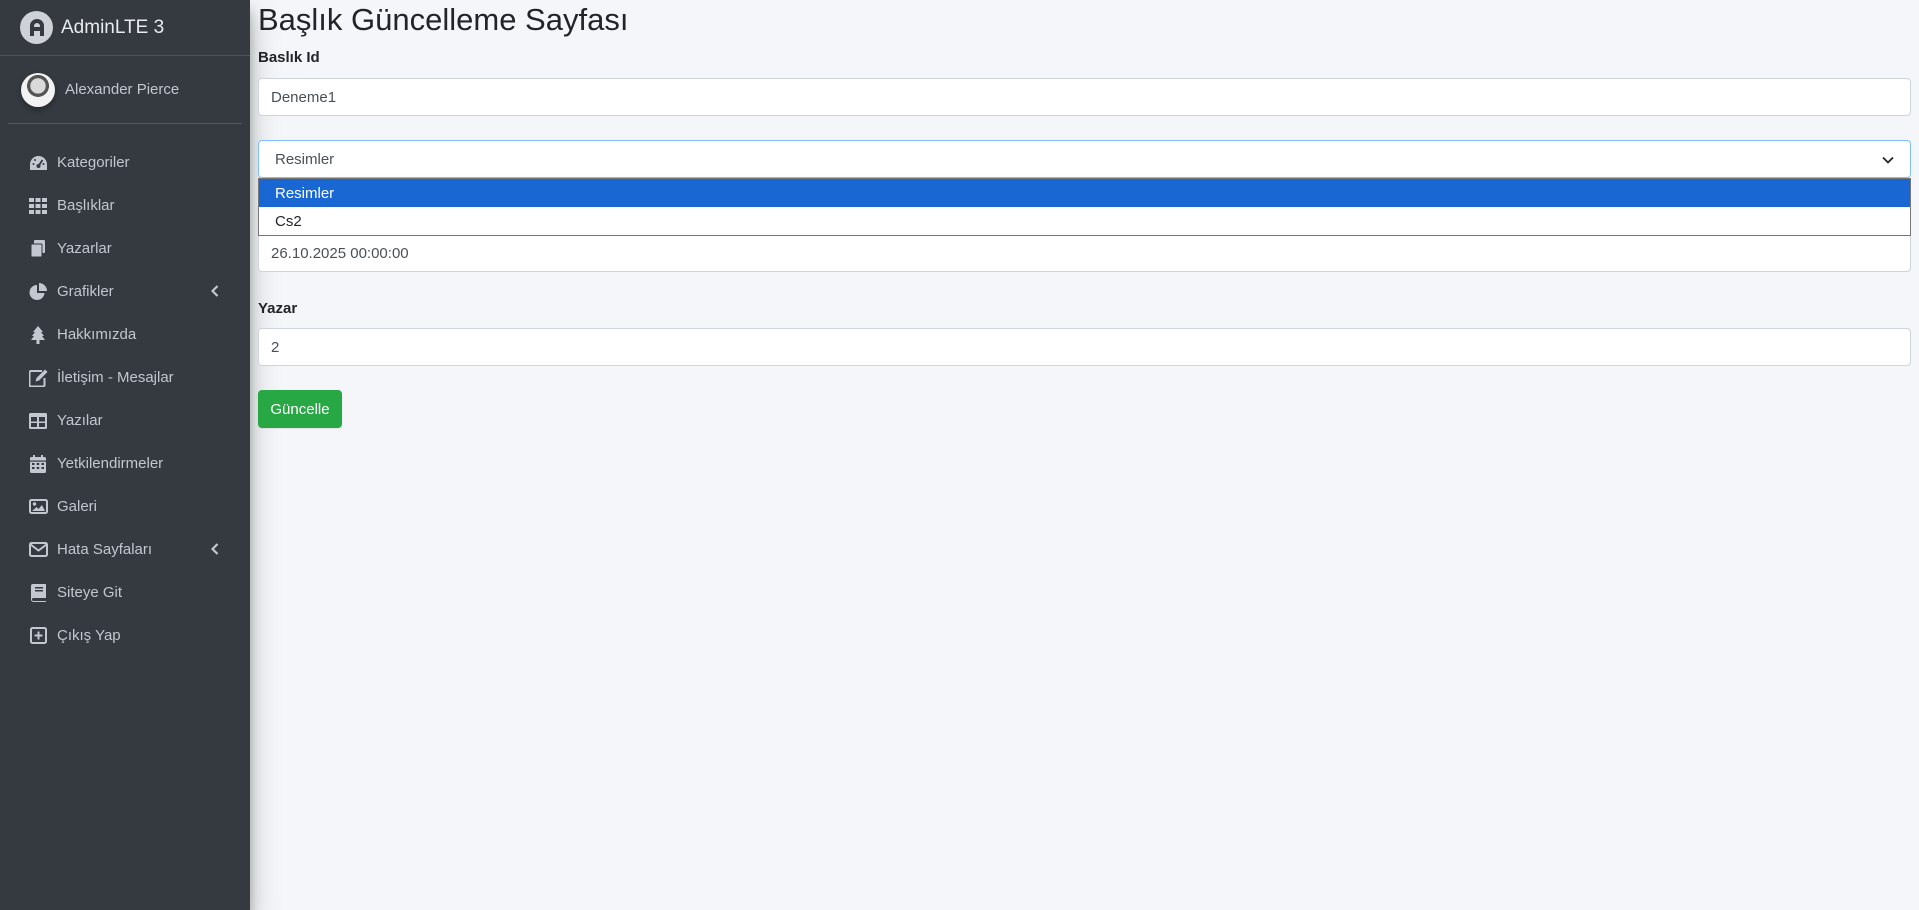 This screenshot has height=910, width=1919. Describe the element at coordinates (89, 635) in the screenshot. I see `sidebar-item-label: Çıkış Yap` at that location.